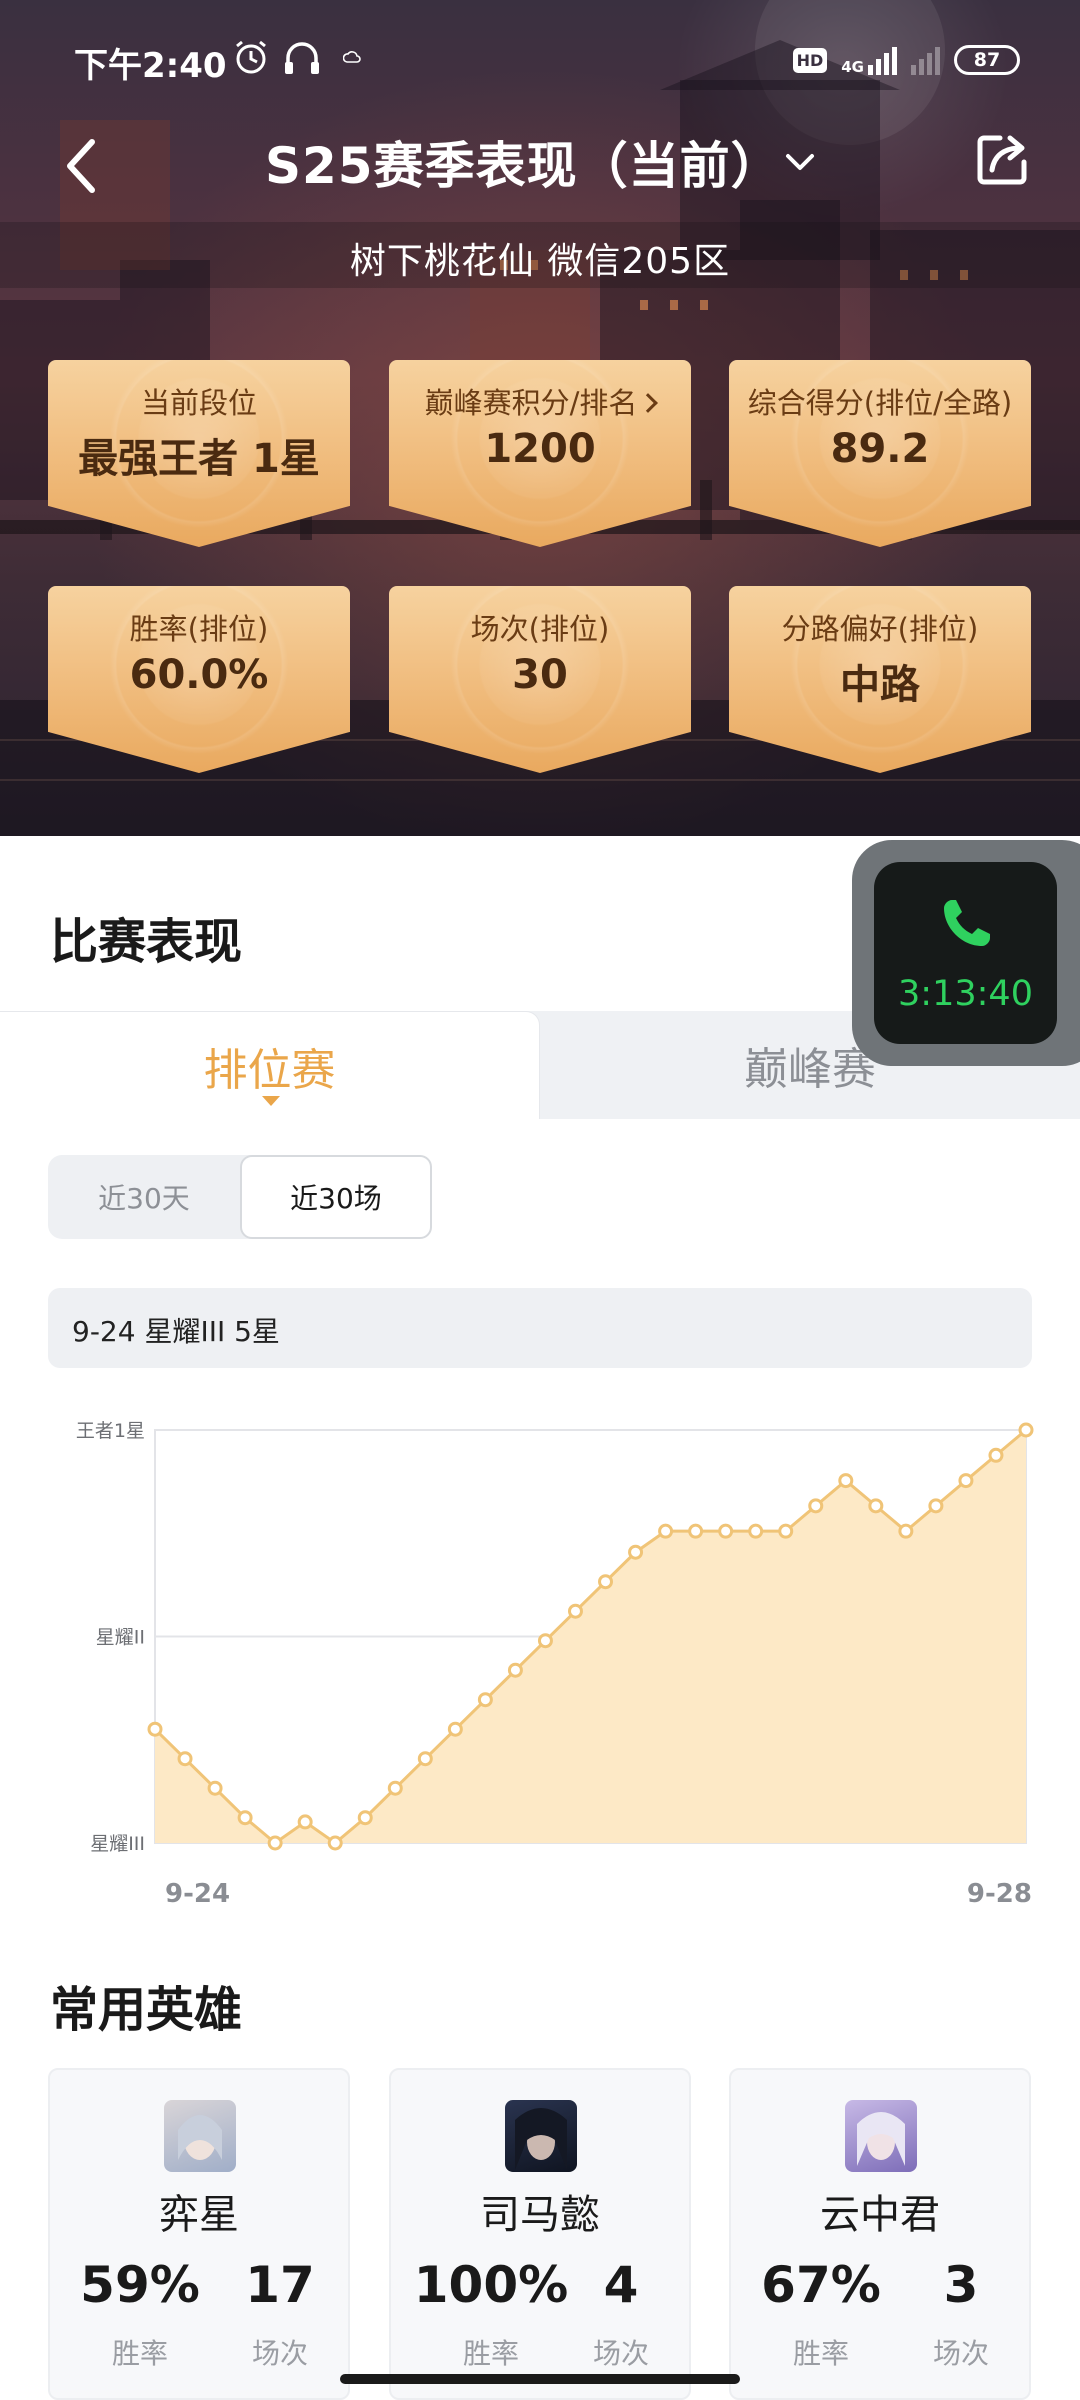 This screenshot has height=2400, width=1080. What do you see at coordinates (199, 2215) in the screenshot?
I see `hero-name: 弈星` at bounding box center [199, 2215].